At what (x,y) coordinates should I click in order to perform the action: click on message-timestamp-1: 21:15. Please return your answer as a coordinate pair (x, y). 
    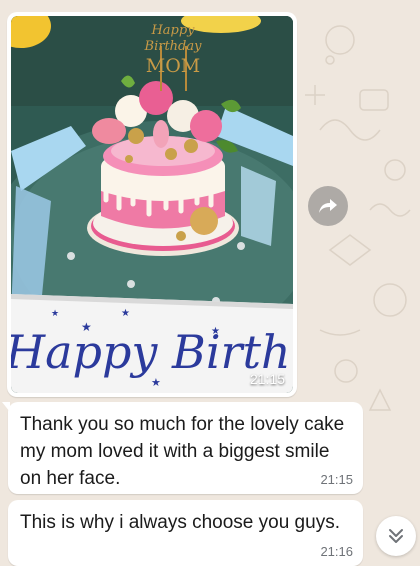
    Looking at the image, I should click on (336, 479).